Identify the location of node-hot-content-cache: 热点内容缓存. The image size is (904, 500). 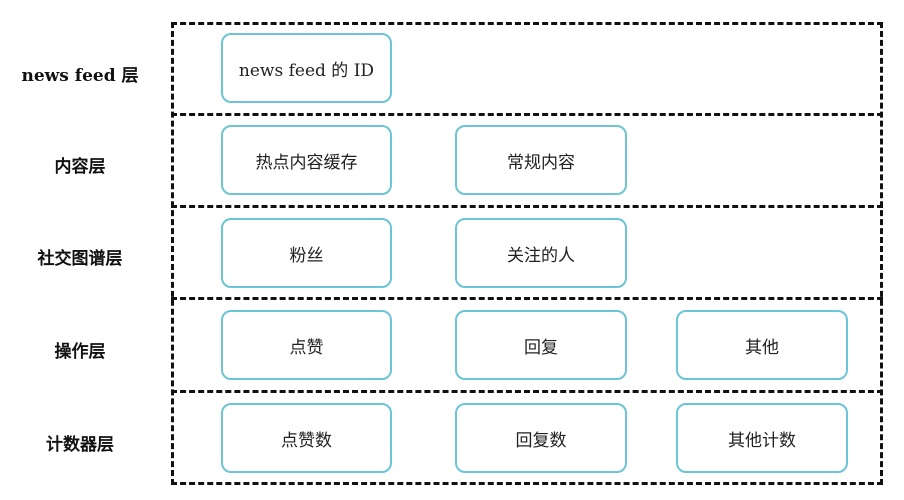
(306, 160).